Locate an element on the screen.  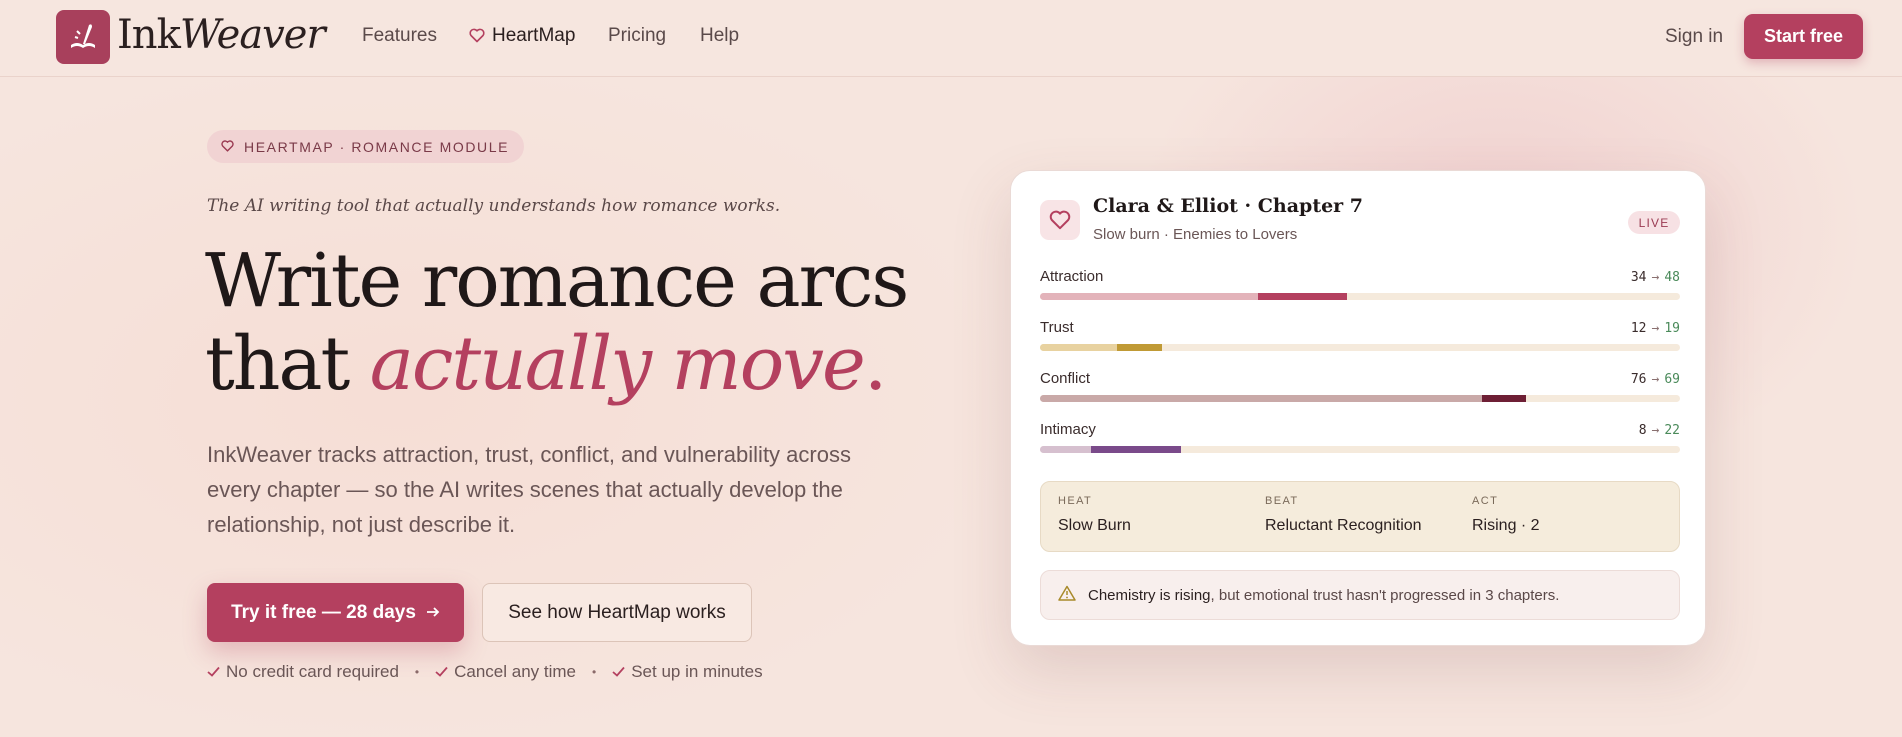
brand-name-part1: Ink is located at coordinates (149, 35).